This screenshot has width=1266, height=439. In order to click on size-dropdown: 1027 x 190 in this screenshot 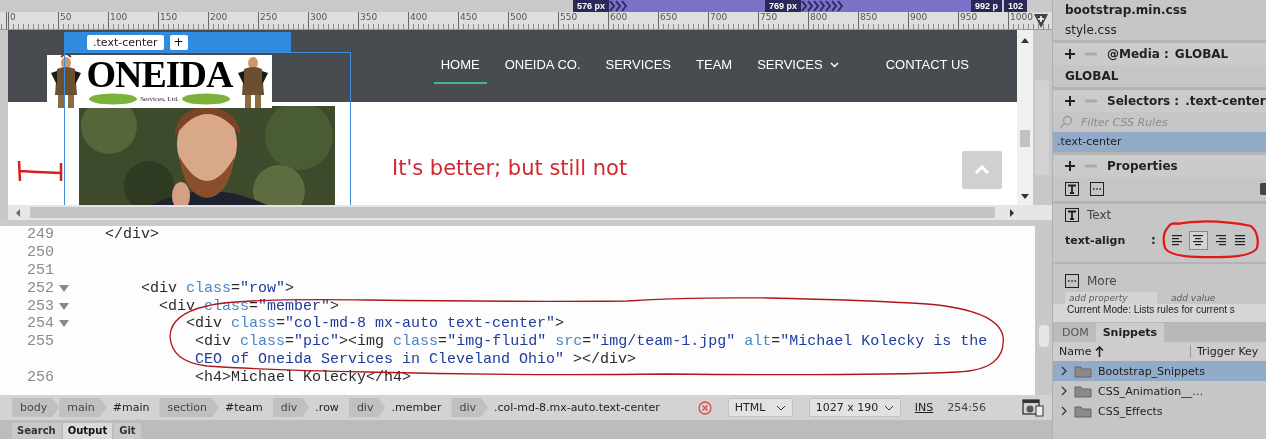, I will do `click(854, 407)`.